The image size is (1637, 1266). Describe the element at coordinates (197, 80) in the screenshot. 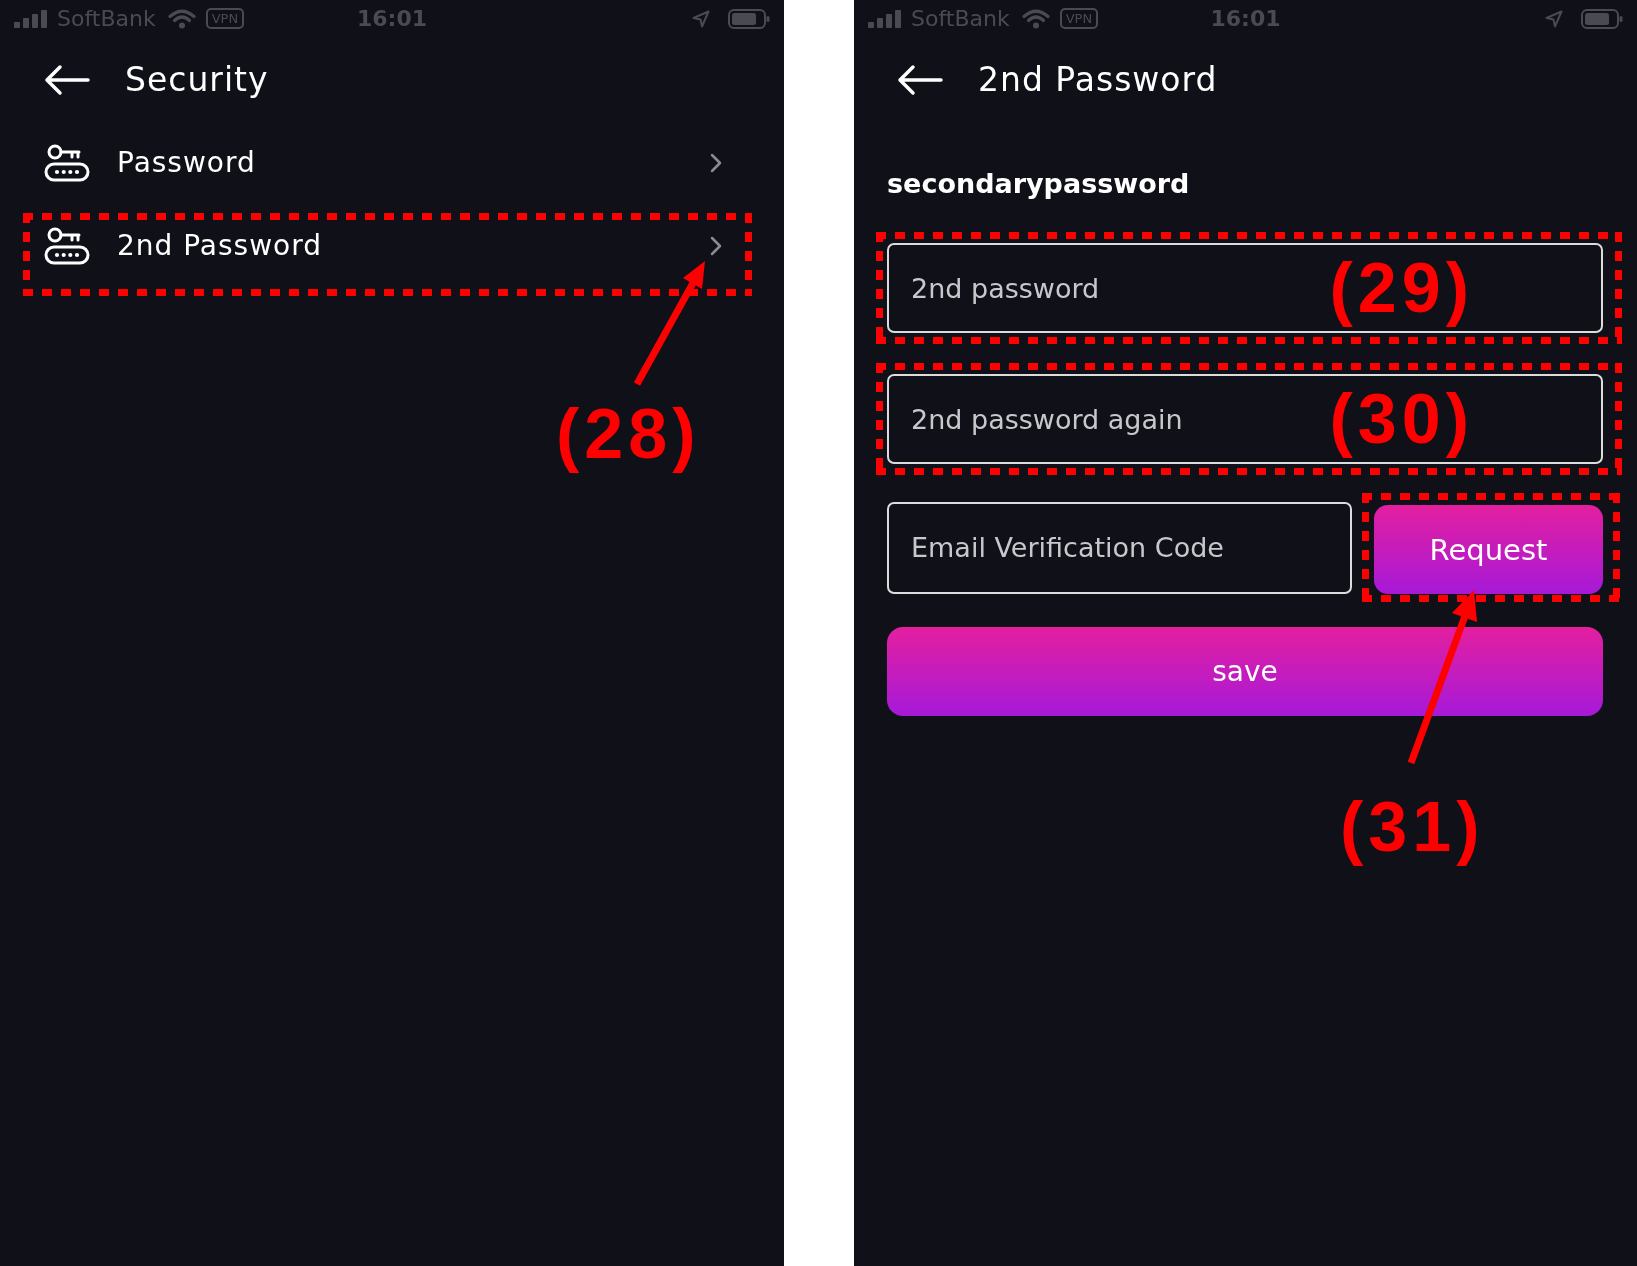

I see `screen-title: Security` at that location.